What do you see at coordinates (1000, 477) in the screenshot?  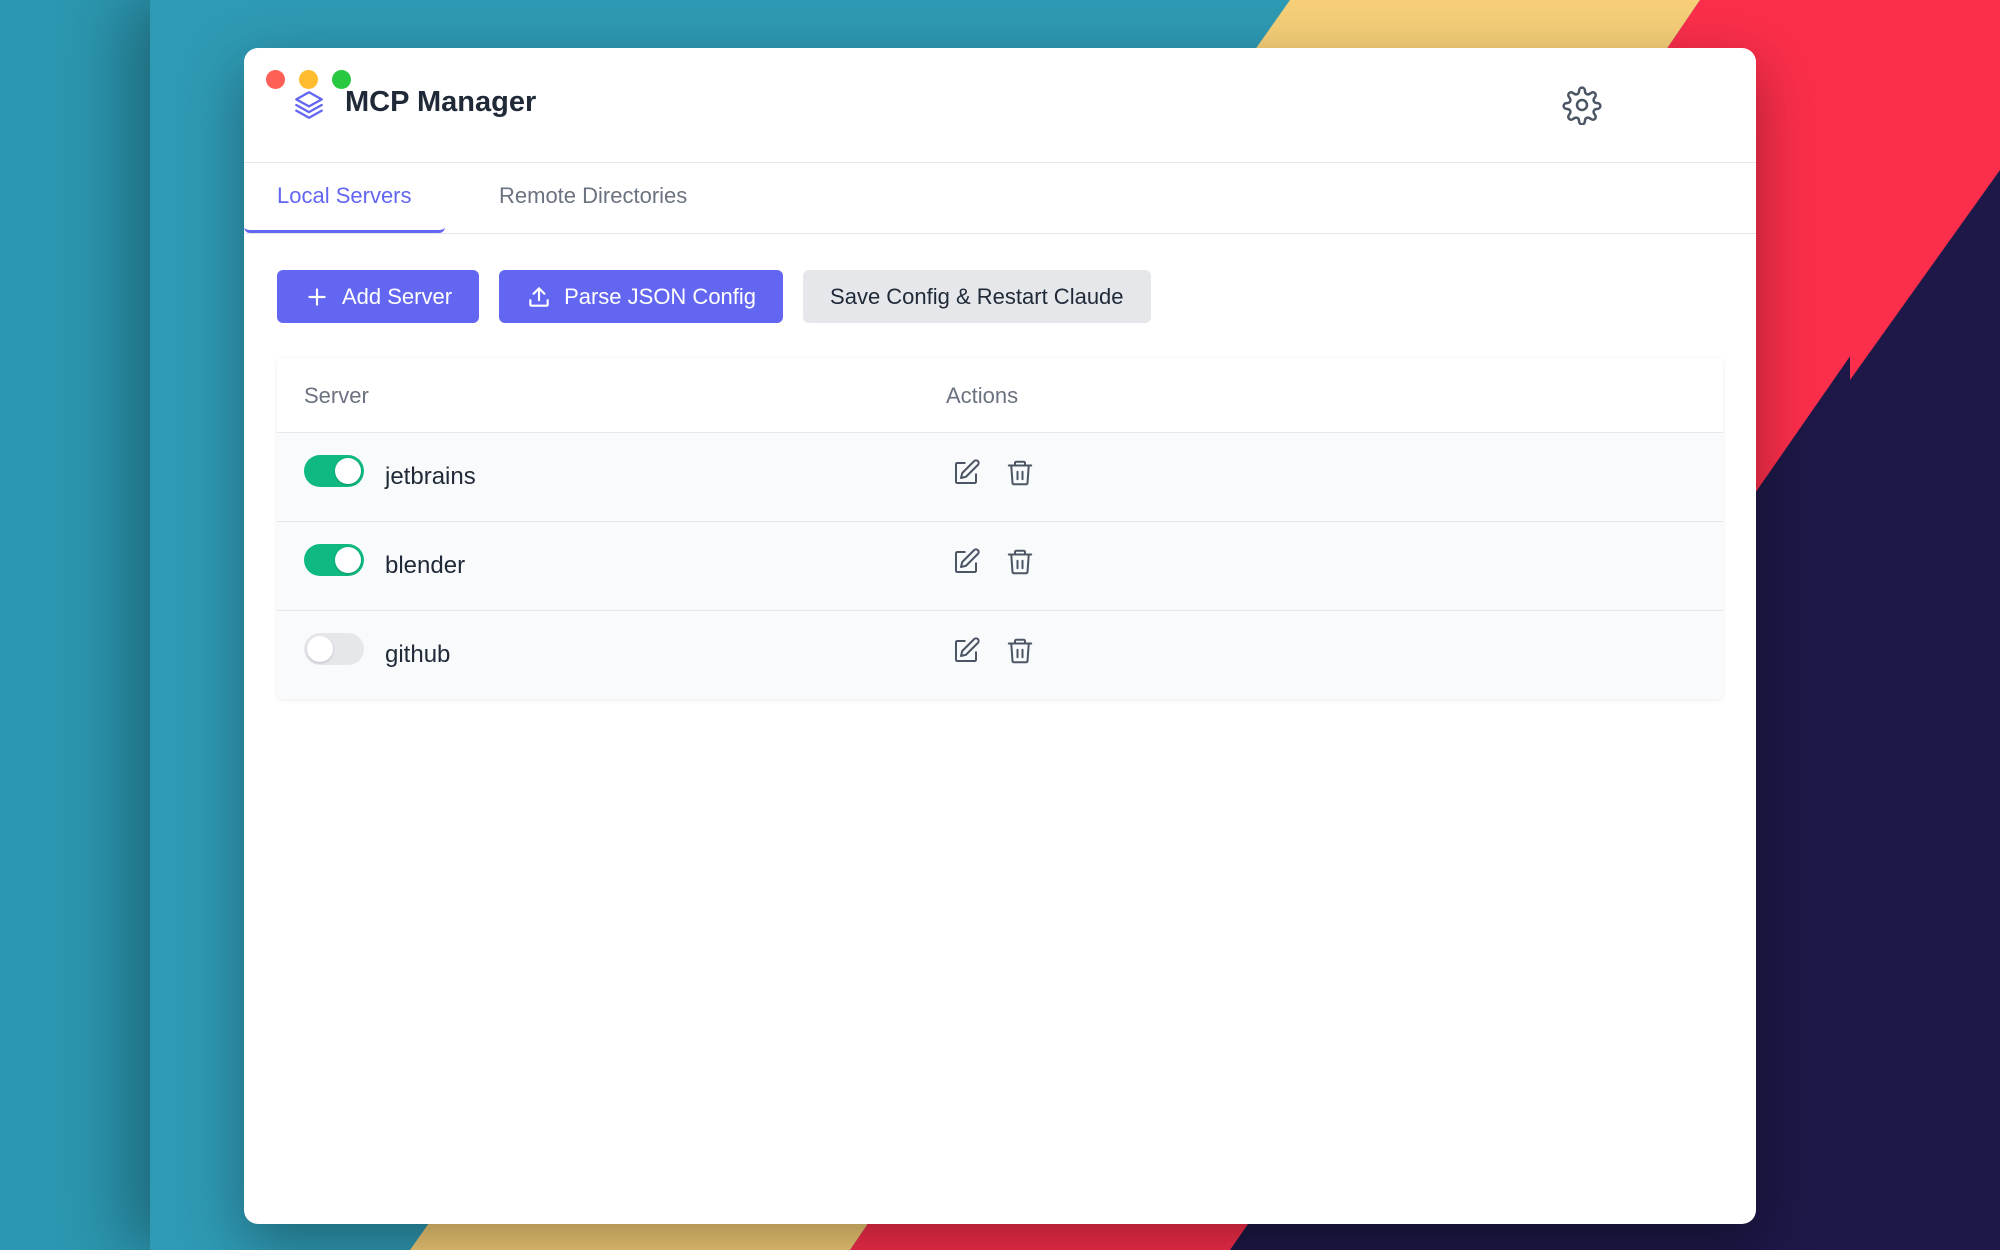 I see `table-row: jetbrains` at bounding box center [1000, 477].